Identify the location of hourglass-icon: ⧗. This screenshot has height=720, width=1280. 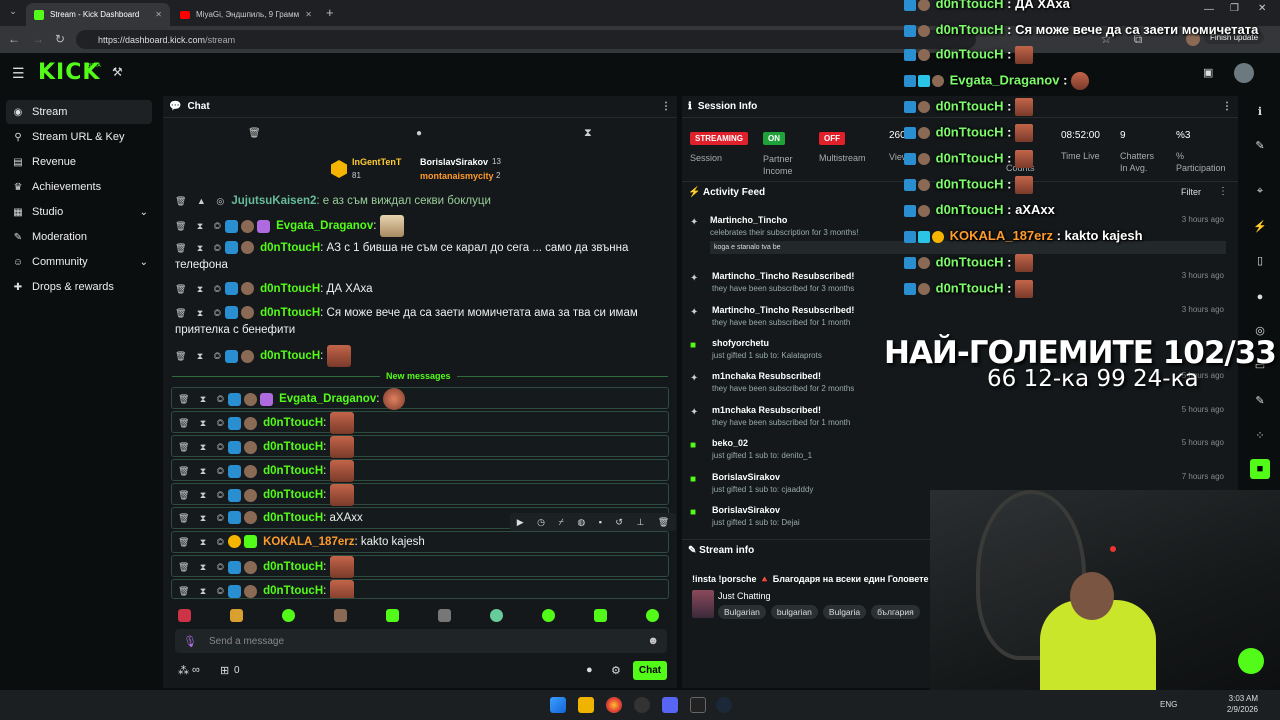
(588, 133).